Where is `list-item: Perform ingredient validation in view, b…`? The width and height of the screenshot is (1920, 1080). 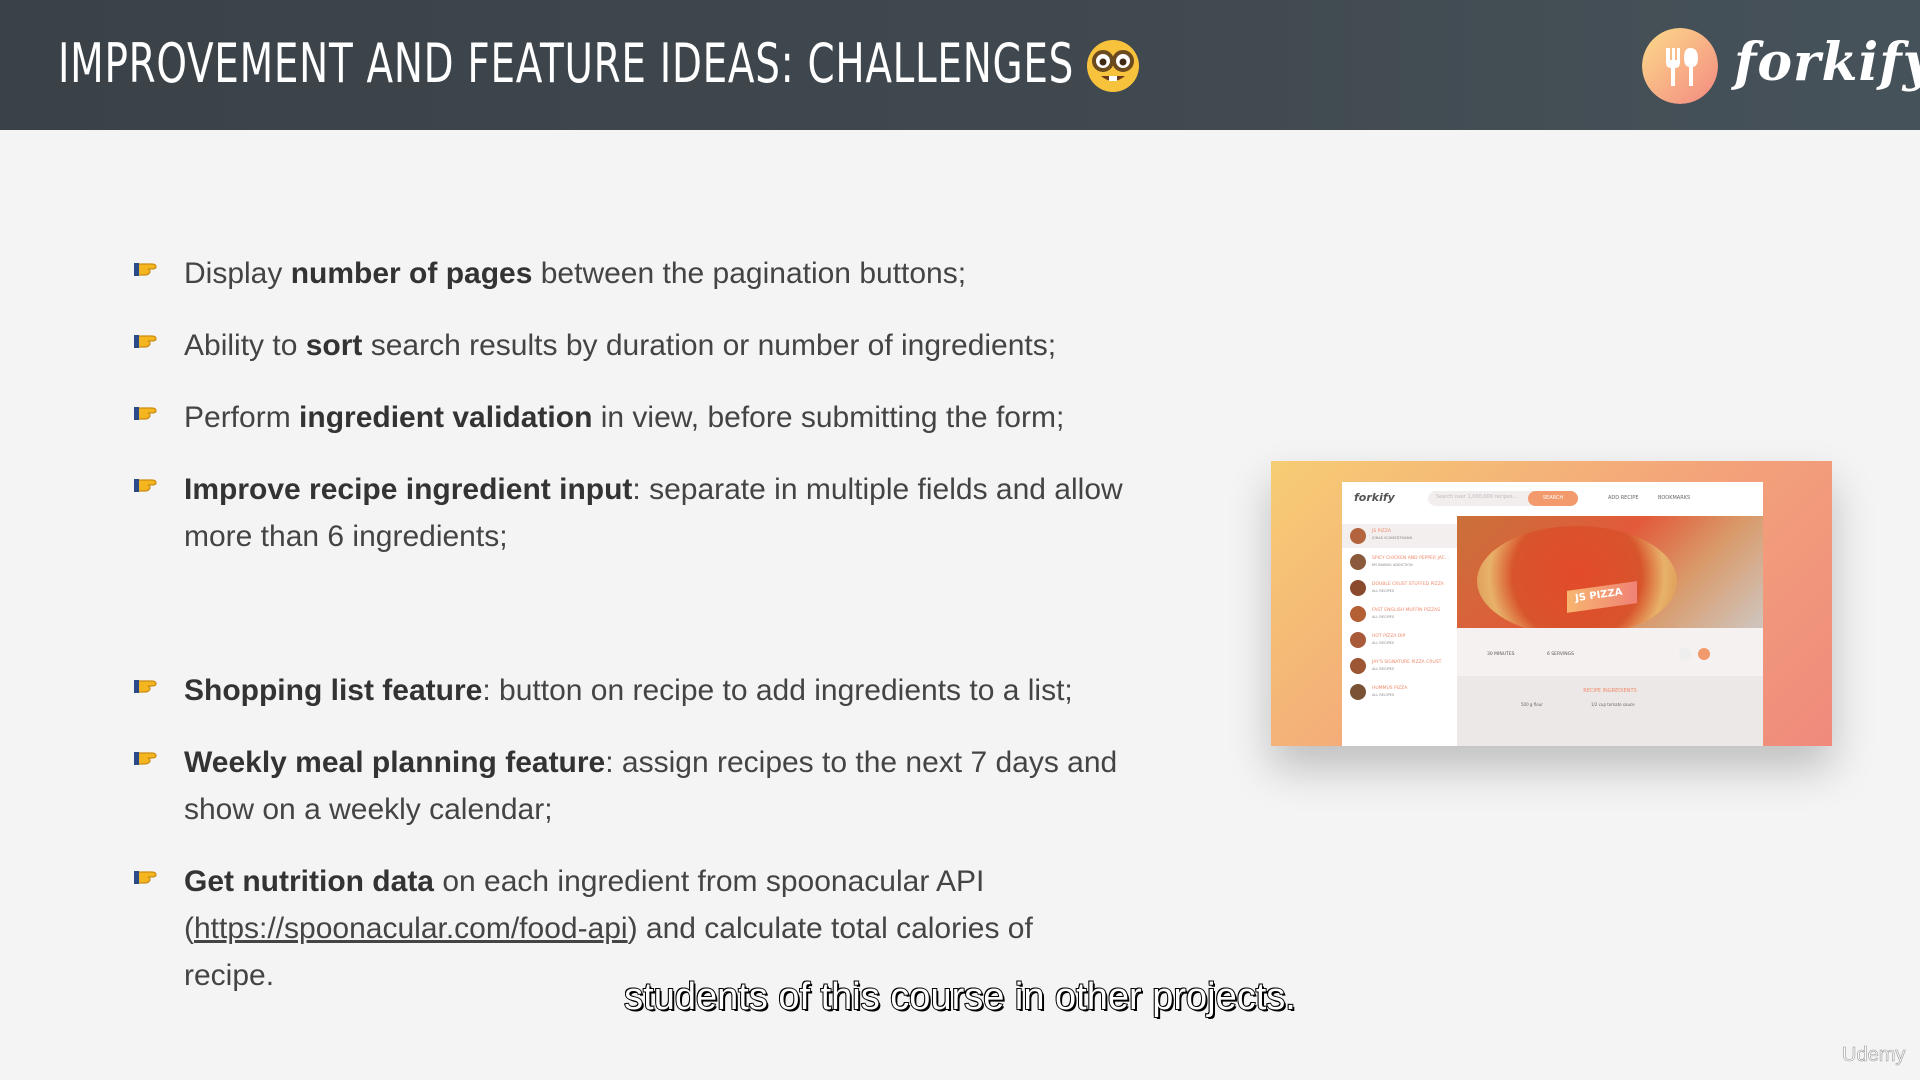
list-item: Perform ingredient validation in view, b… is located at coordinates (664, 419).